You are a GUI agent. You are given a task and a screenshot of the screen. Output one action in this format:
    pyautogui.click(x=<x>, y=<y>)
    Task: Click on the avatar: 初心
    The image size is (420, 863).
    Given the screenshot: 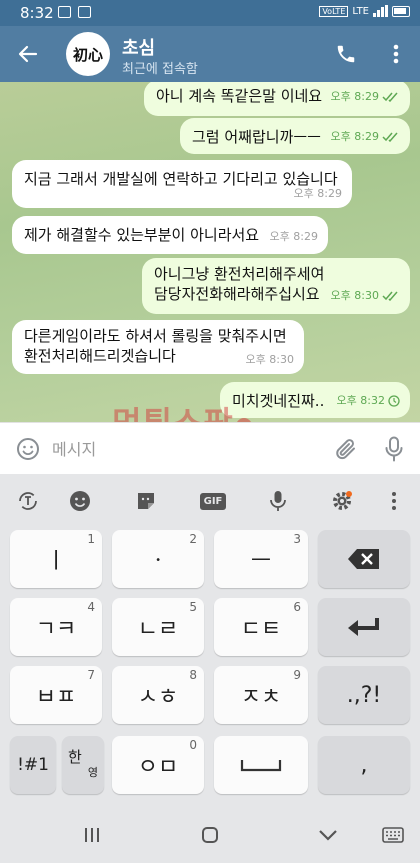 What is the action you would take?
    pyautogui.click(x=88, y=54)
    